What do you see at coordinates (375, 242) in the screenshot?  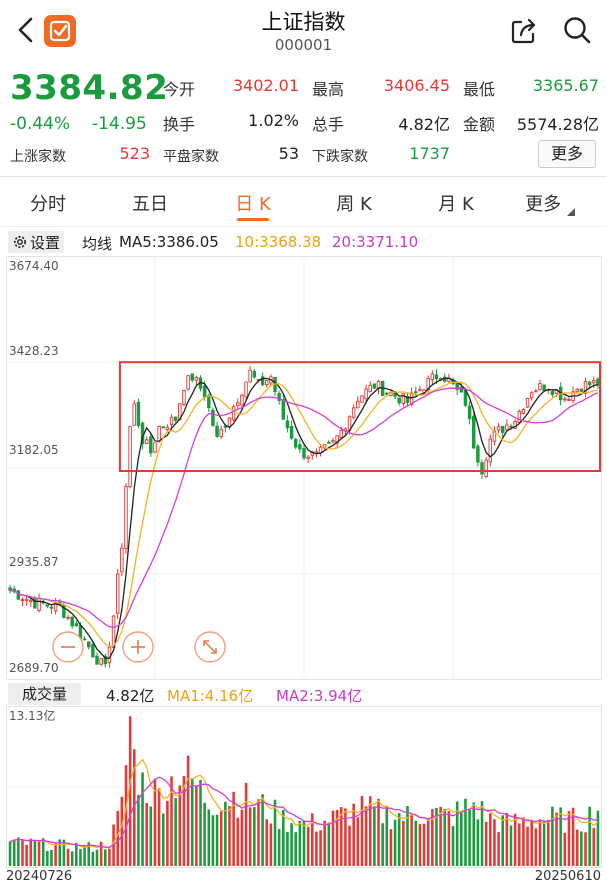 I see `ma20-value: 20:3371.10` at bounding box center [375, 242].